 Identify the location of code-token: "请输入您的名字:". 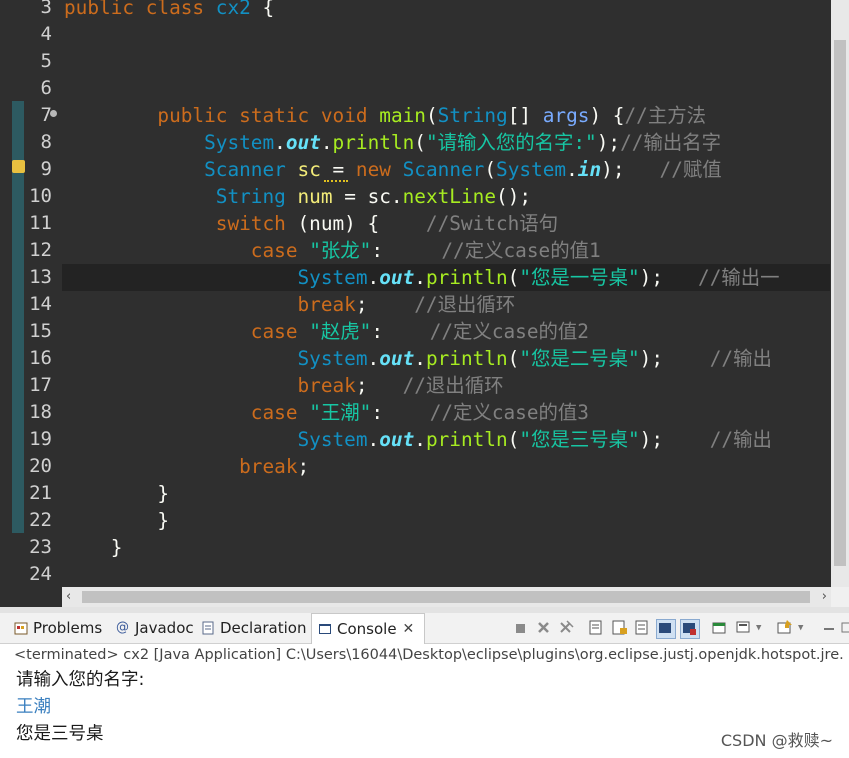
(511, 142).